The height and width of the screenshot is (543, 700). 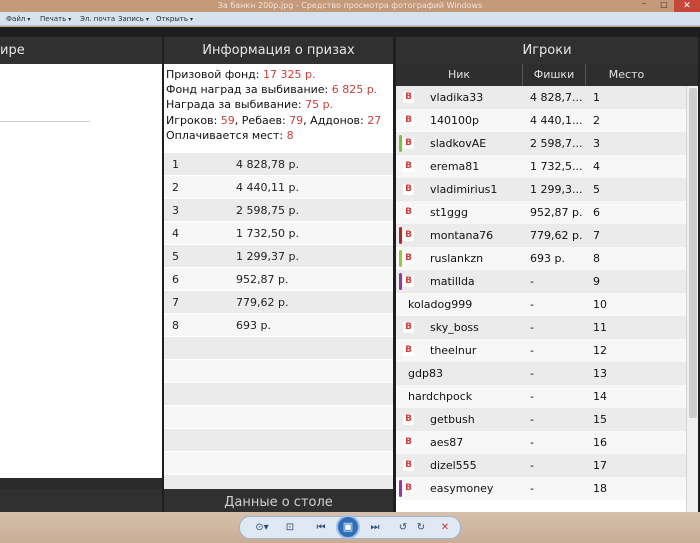 I want to click on prize-row: 3 2 598,75 р., so click(x=278, y=210).